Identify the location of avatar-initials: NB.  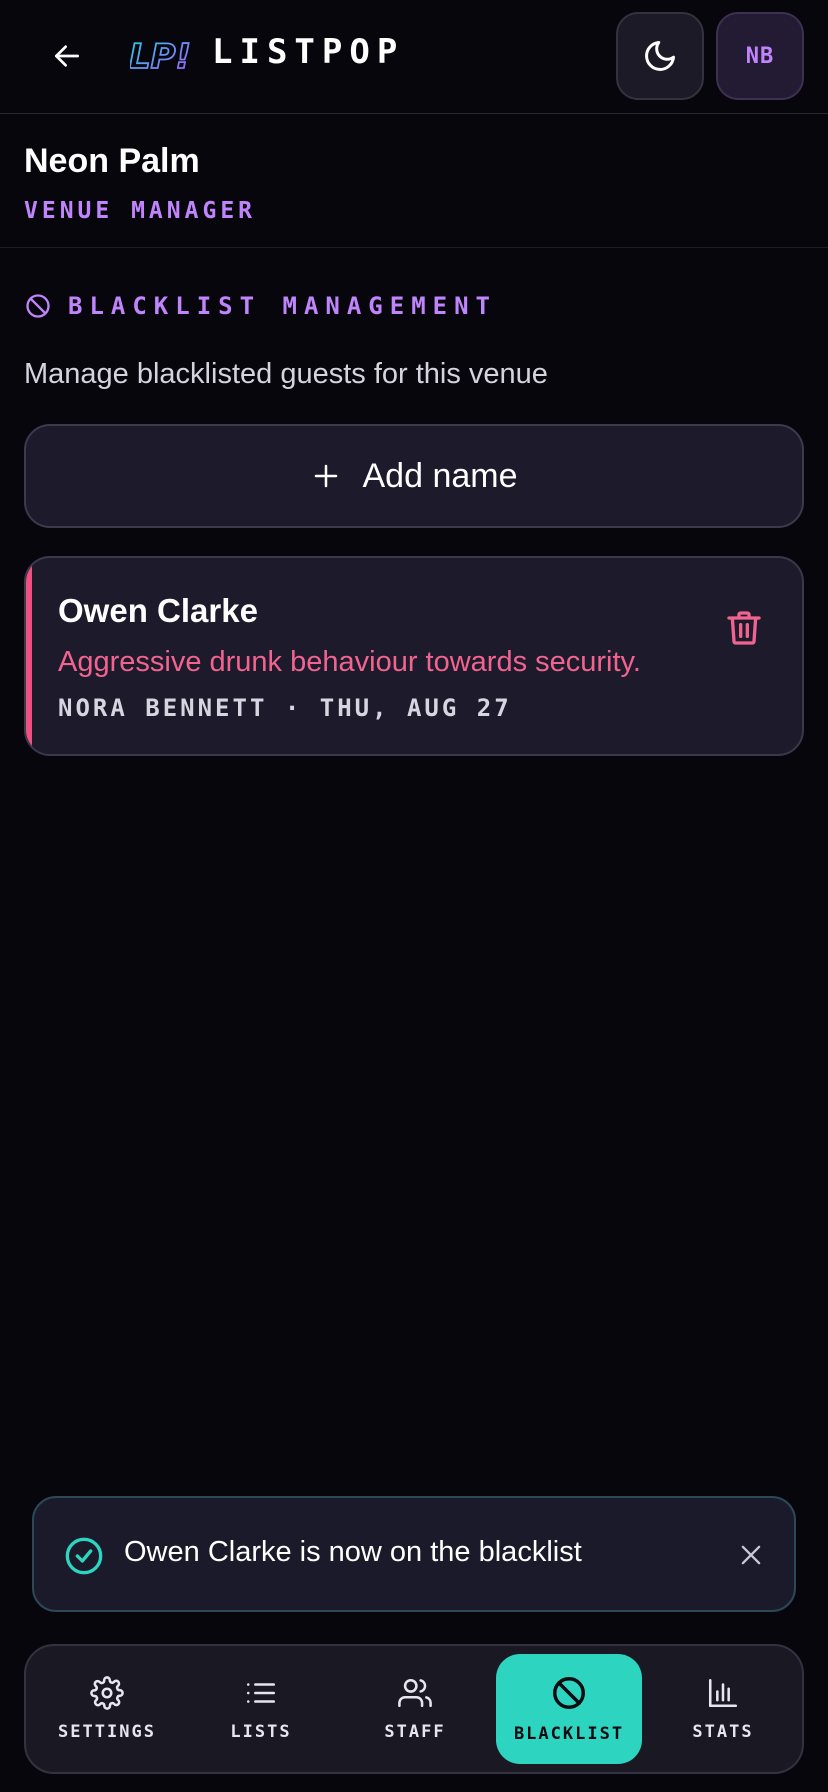
(760, 56).